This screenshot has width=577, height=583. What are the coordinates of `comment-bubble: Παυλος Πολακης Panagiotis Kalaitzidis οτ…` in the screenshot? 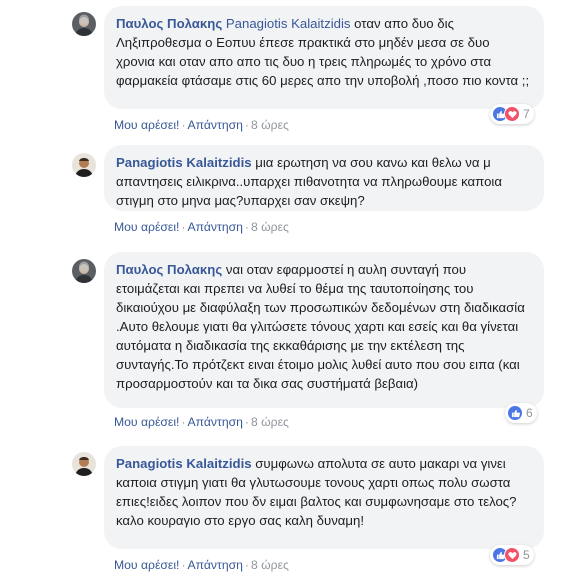 It's located at (324, 57).